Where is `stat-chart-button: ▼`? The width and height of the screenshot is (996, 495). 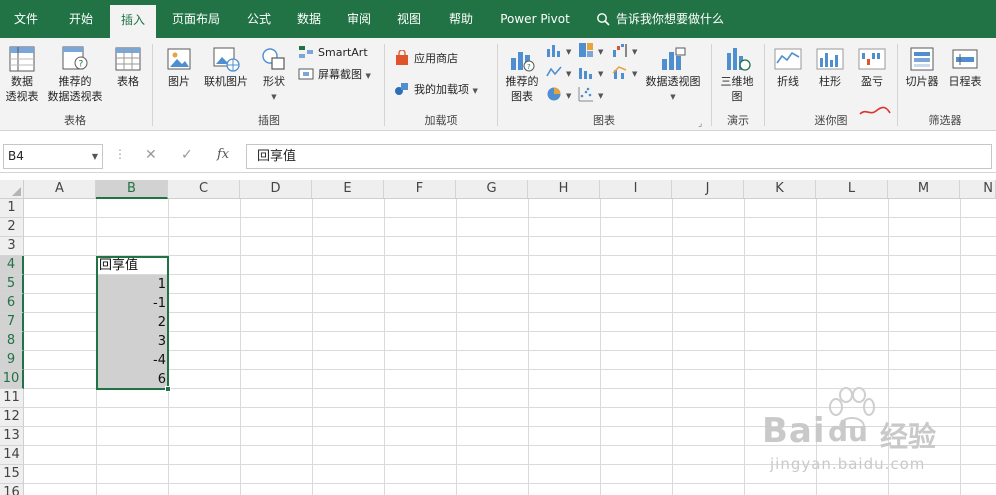 stat-chart-button: ▼ is located at coordinates (590, 73).